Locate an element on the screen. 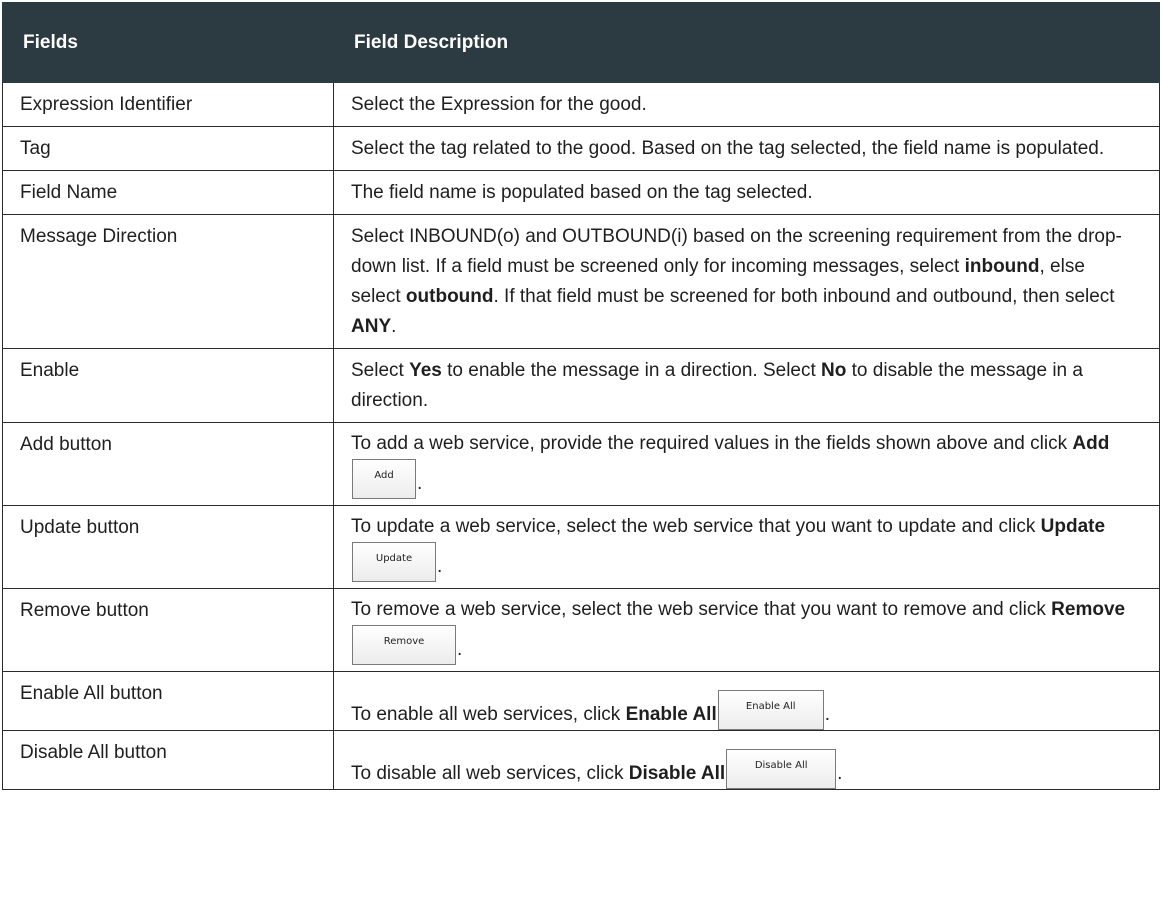 The image size is (1162, 918). table-header-row: Fields Field Description is located at coordinates (581, 42).